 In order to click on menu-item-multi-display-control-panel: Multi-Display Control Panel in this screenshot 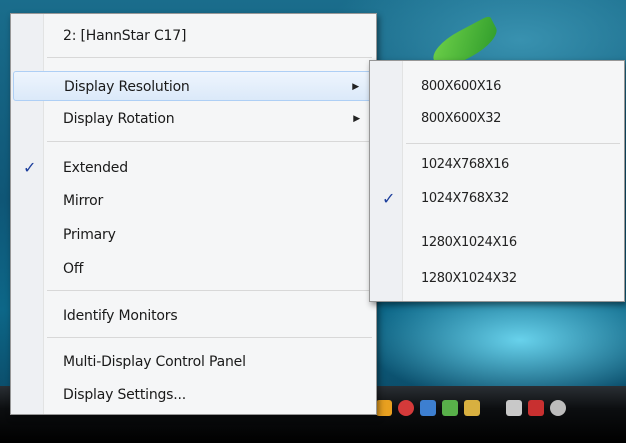, I will do `click(193, 362)`.